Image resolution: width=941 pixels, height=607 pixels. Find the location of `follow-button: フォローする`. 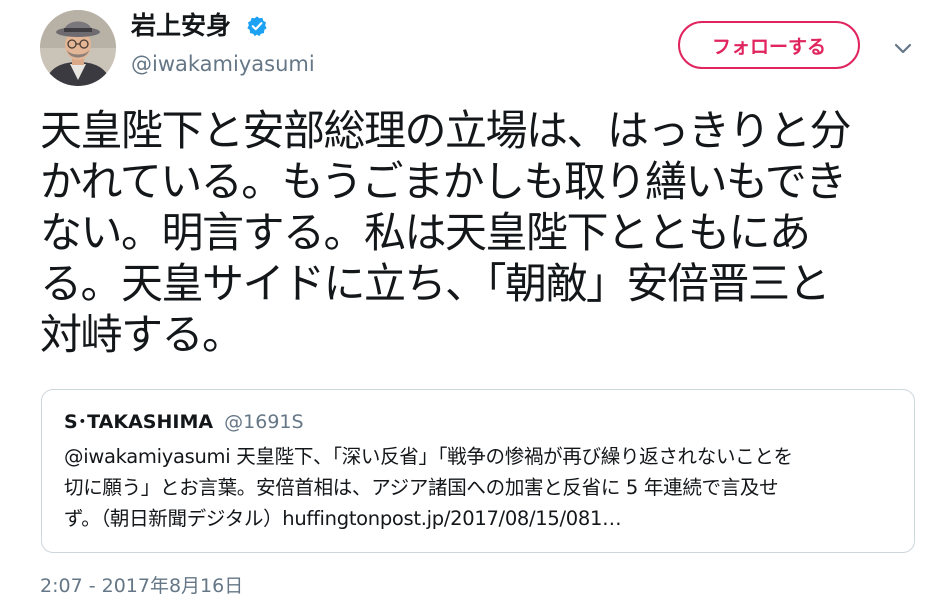

follow-button: フォローする is located at coordinates (769, 45).